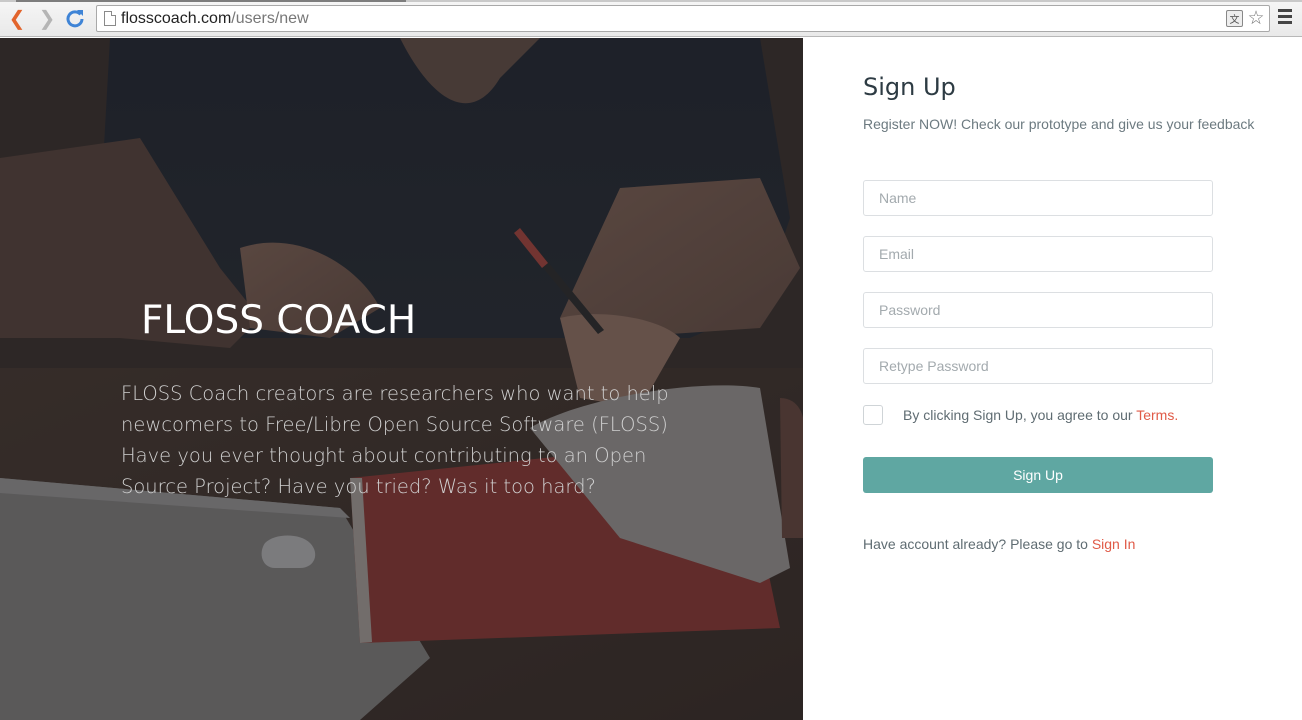 The height and width of the screenshot is (720, 1302). Describe the element at coordinates (270, 18) in the screenshot. I see `url-path: /users/new` at that location.